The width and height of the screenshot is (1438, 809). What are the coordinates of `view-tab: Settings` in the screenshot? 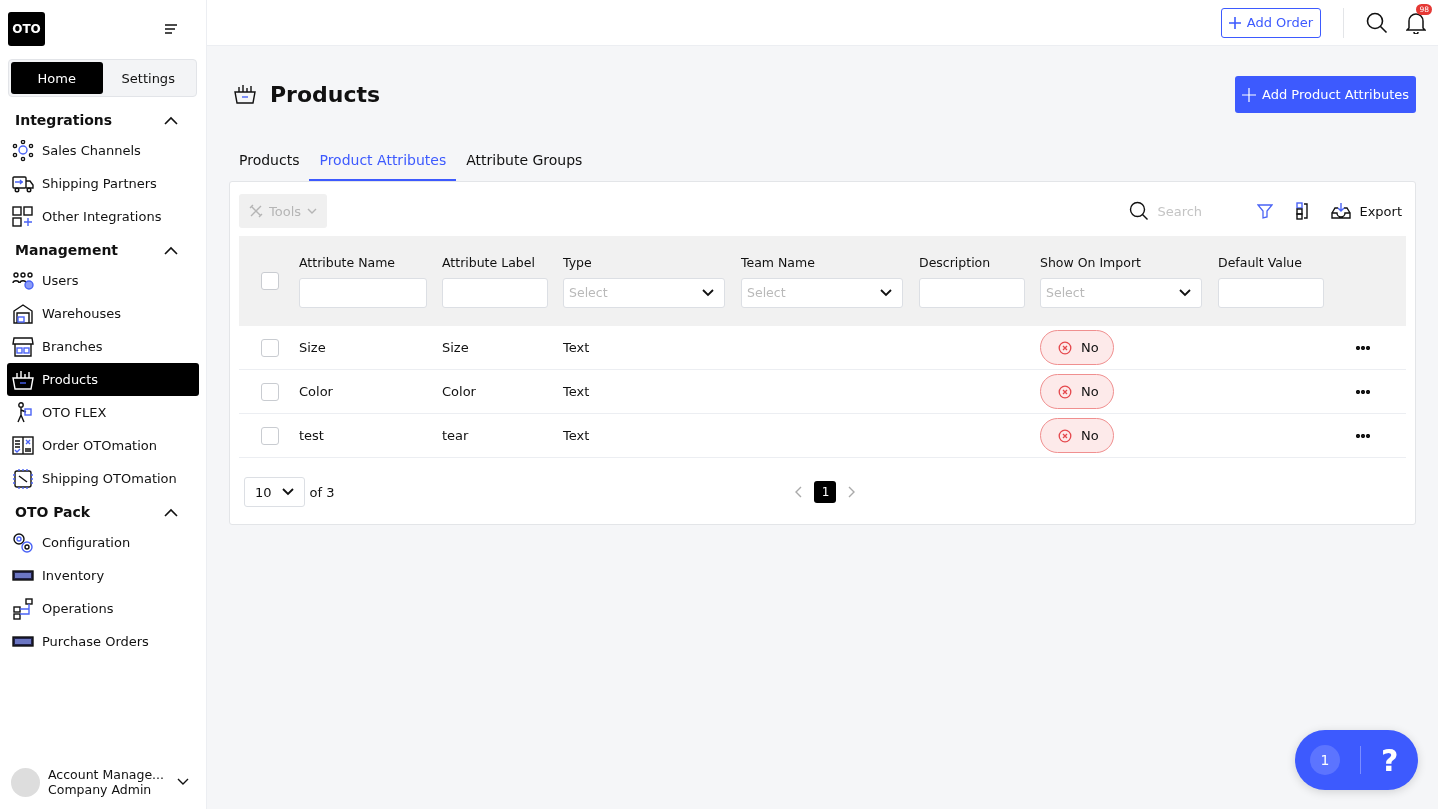 It's located at (148, 78).